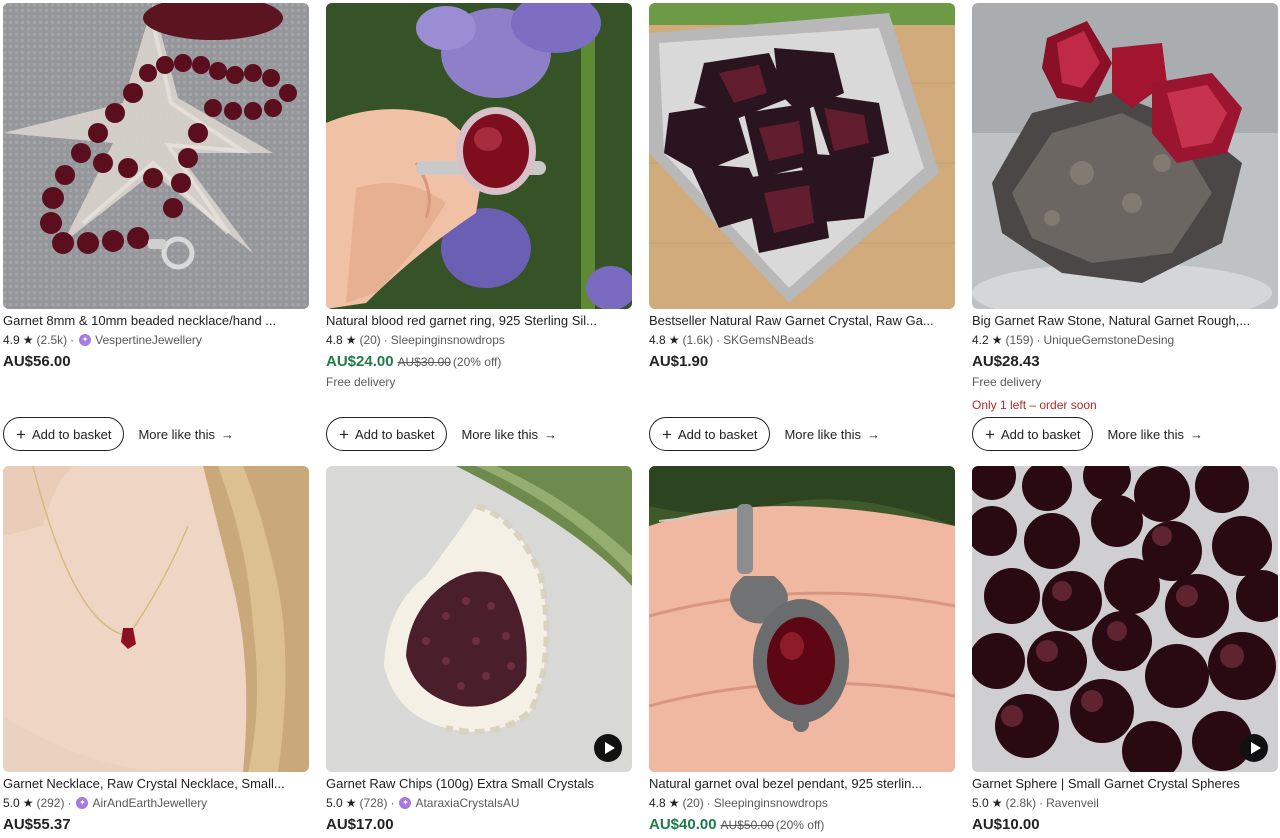 The image size is (1280, 838). I want to click on review-count: (20), so click(370, 340).